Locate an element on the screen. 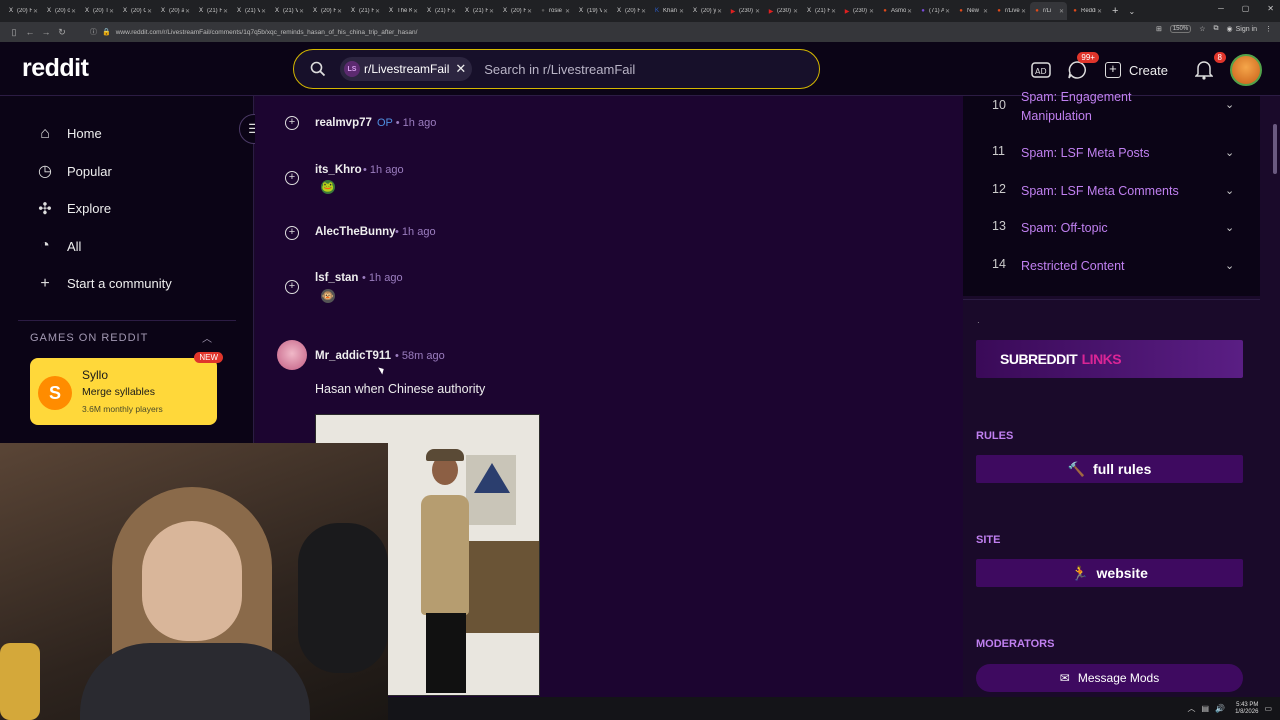 The height and width of the screenshot is (720, 1280). zoom-indicator: 150% is located at coordinates (1180, 29).